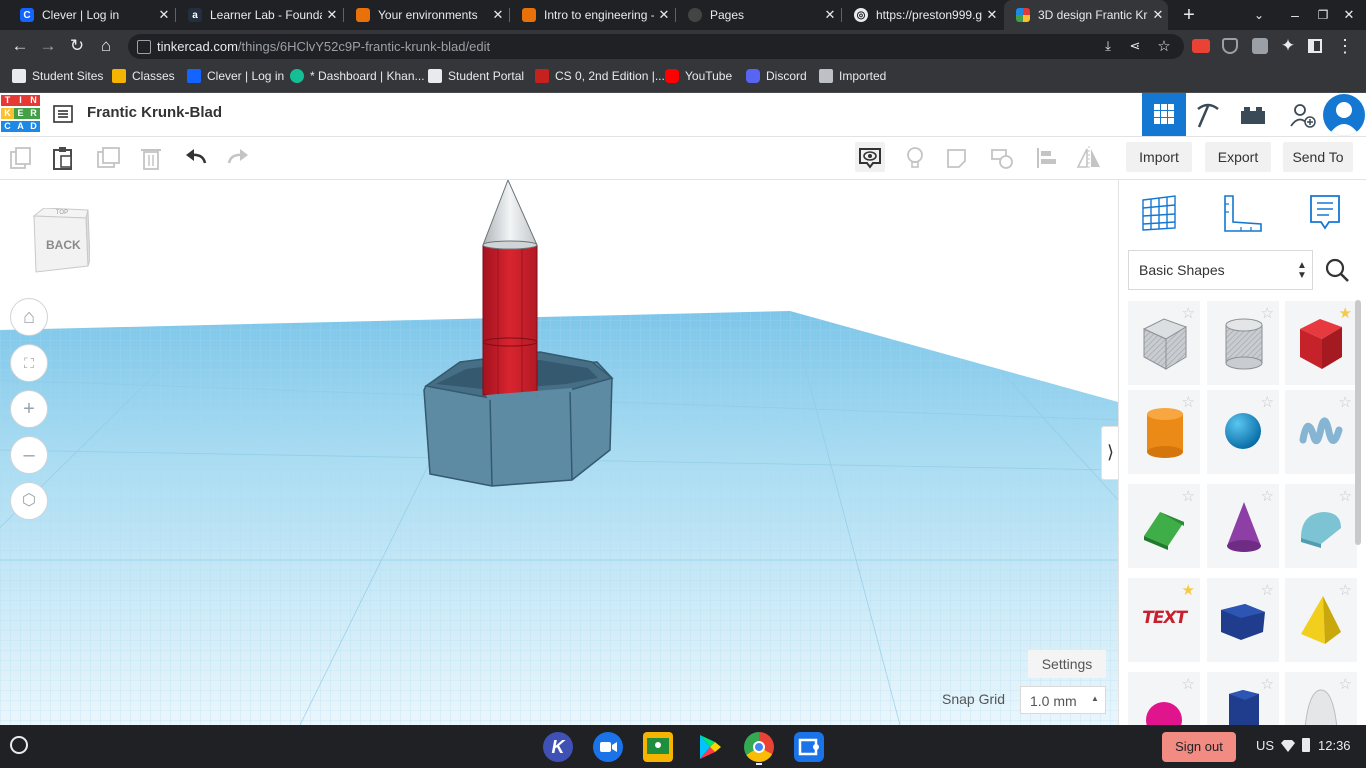 This screenshot has height=768, width=1366. I want to click on export-button: Export, so click(1238, 157).